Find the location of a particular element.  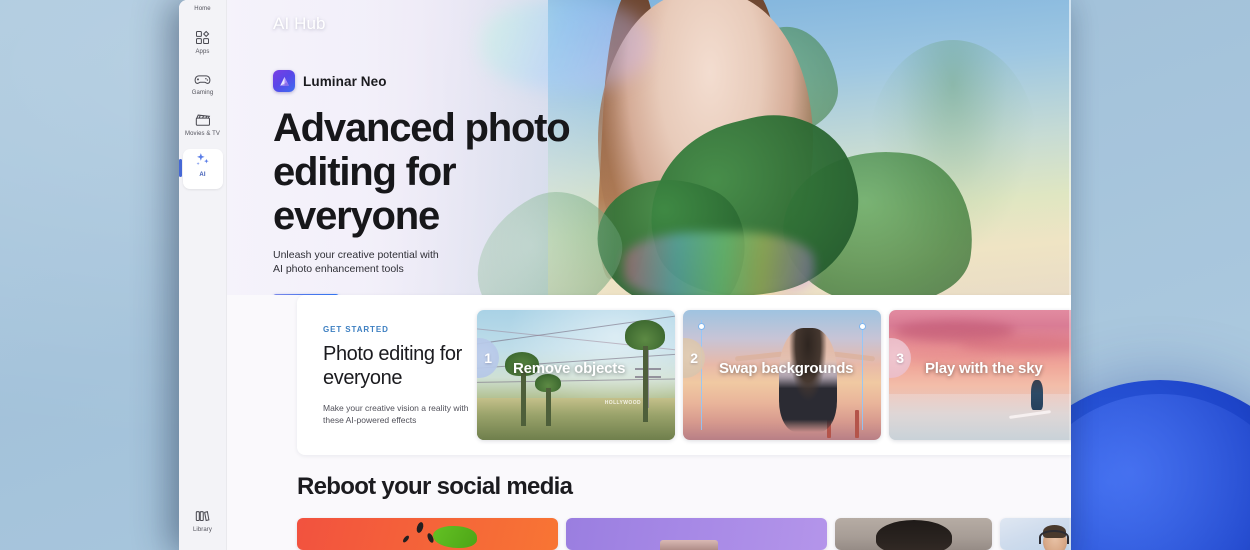

social-card-1-seed-c is located at coordinates (406, 538).